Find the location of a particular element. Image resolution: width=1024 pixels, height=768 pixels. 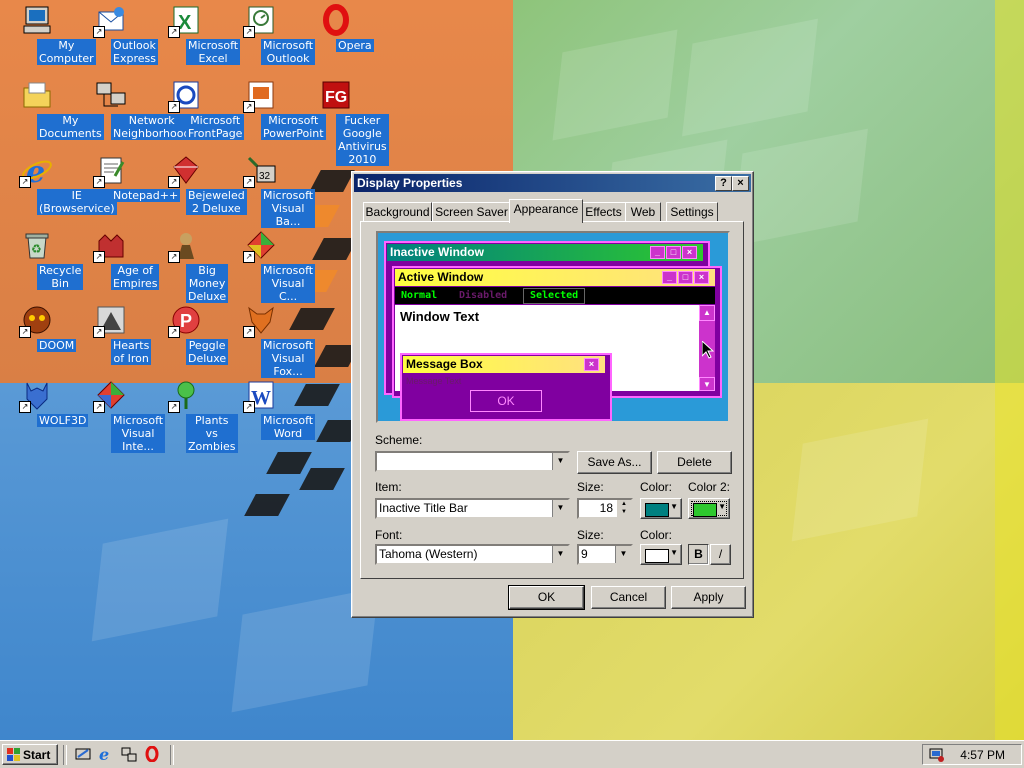

svg-text: X is located at coordinates (185, 23).